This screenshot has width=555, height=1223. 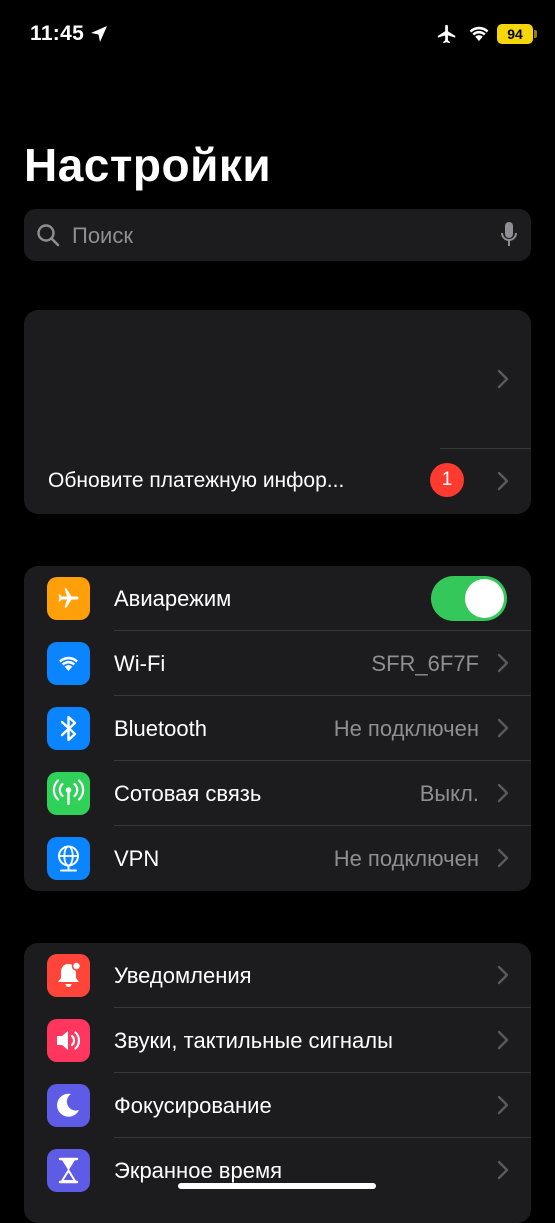 I want to click on airplane-mode-toggle, so click(x=469, y=598).